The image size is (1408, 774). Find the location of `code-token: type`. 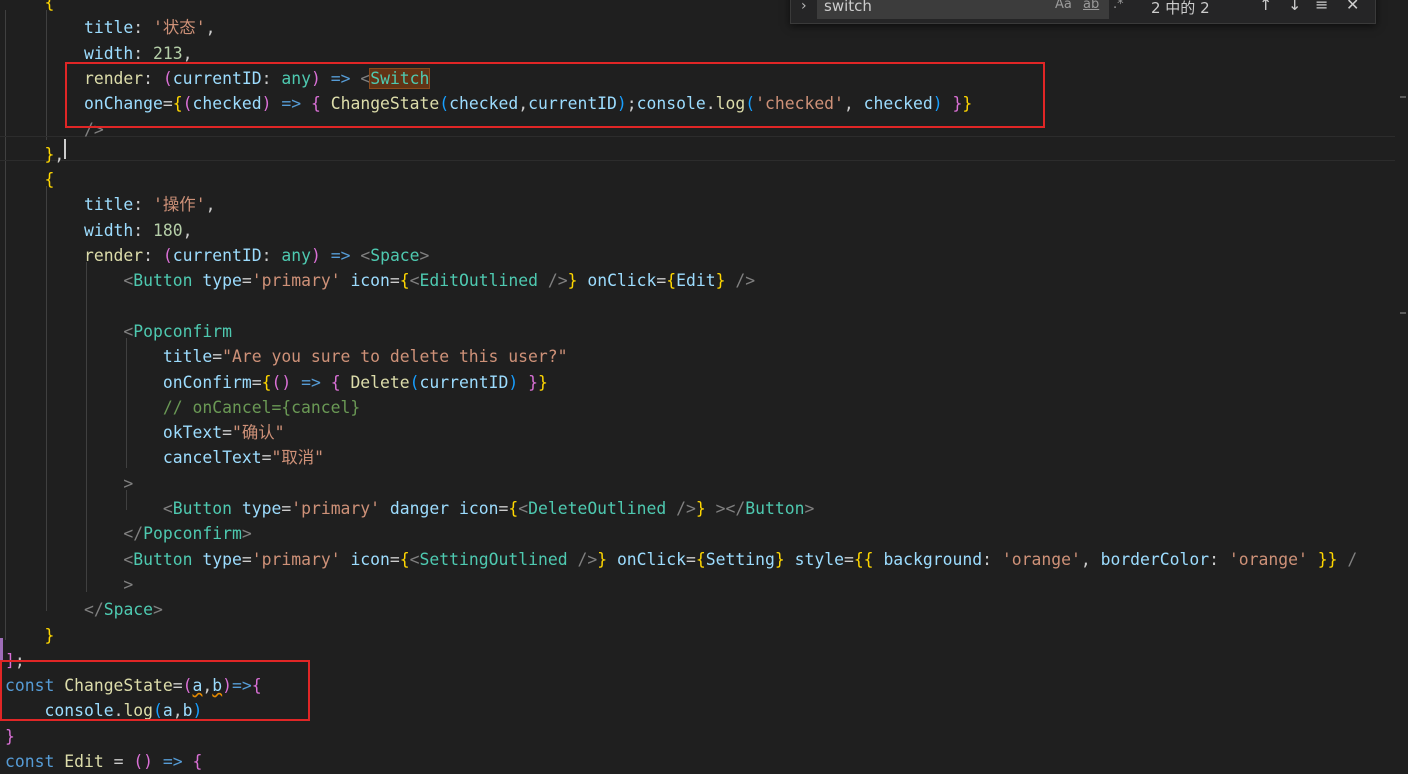

code-token: type is located at coordinates (222, 559).